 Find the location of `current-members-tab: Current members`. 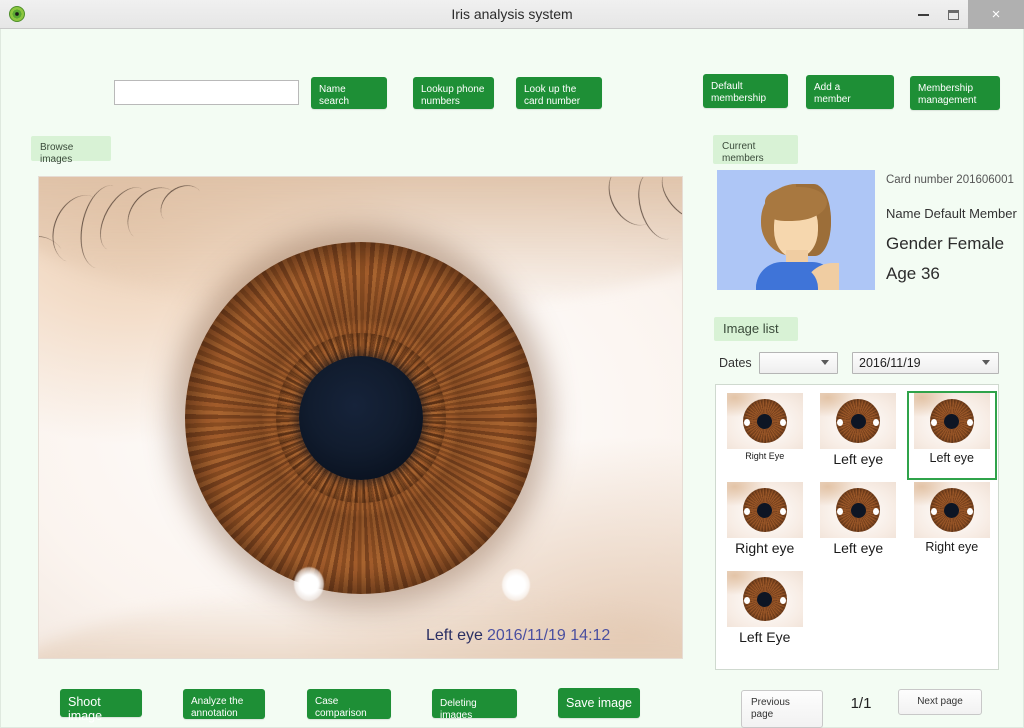

current-members-tab: Current members is located at coordinates (755, 149).